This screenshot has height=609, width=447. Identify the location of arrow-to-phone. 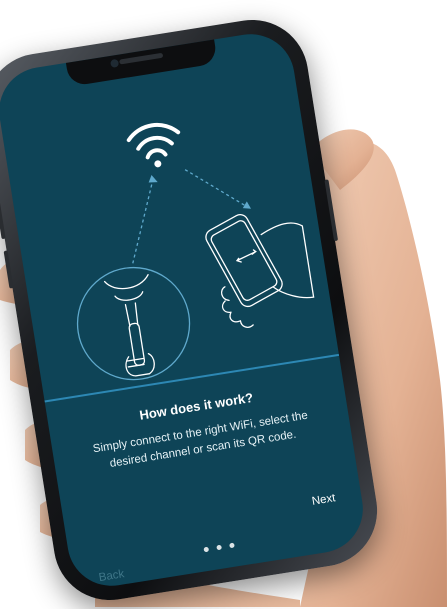
(215, 188).